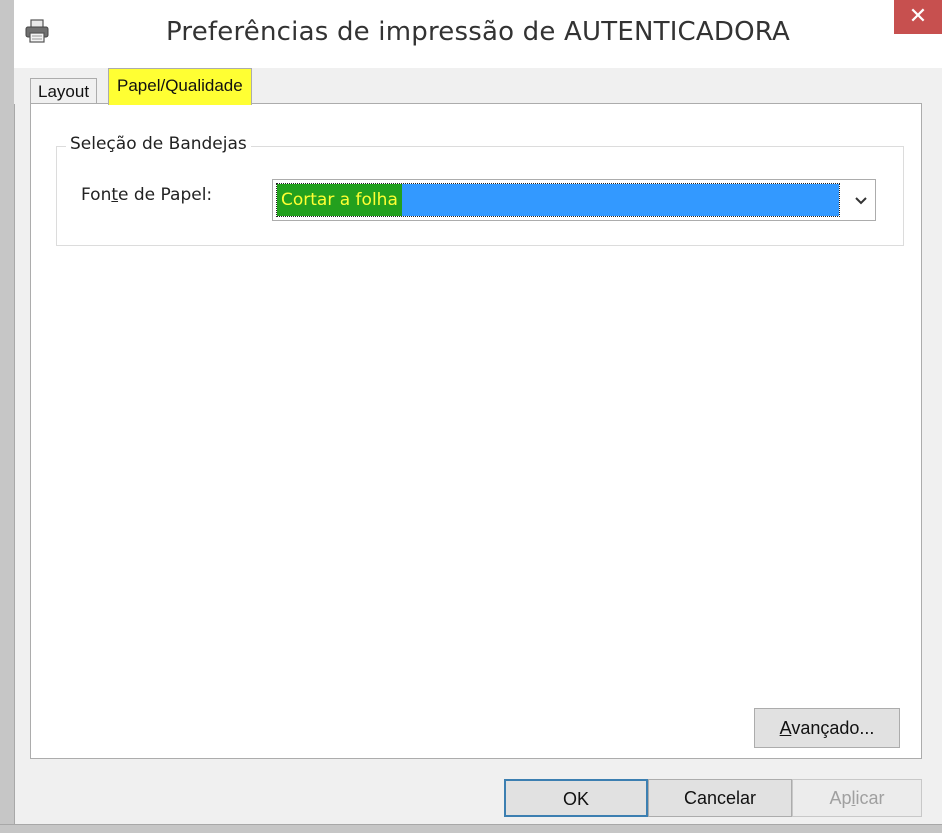  What do you see at coordinates (576, 798) in the screenshot?
I see `ok-button: OK` at bounding box center [576, 798].